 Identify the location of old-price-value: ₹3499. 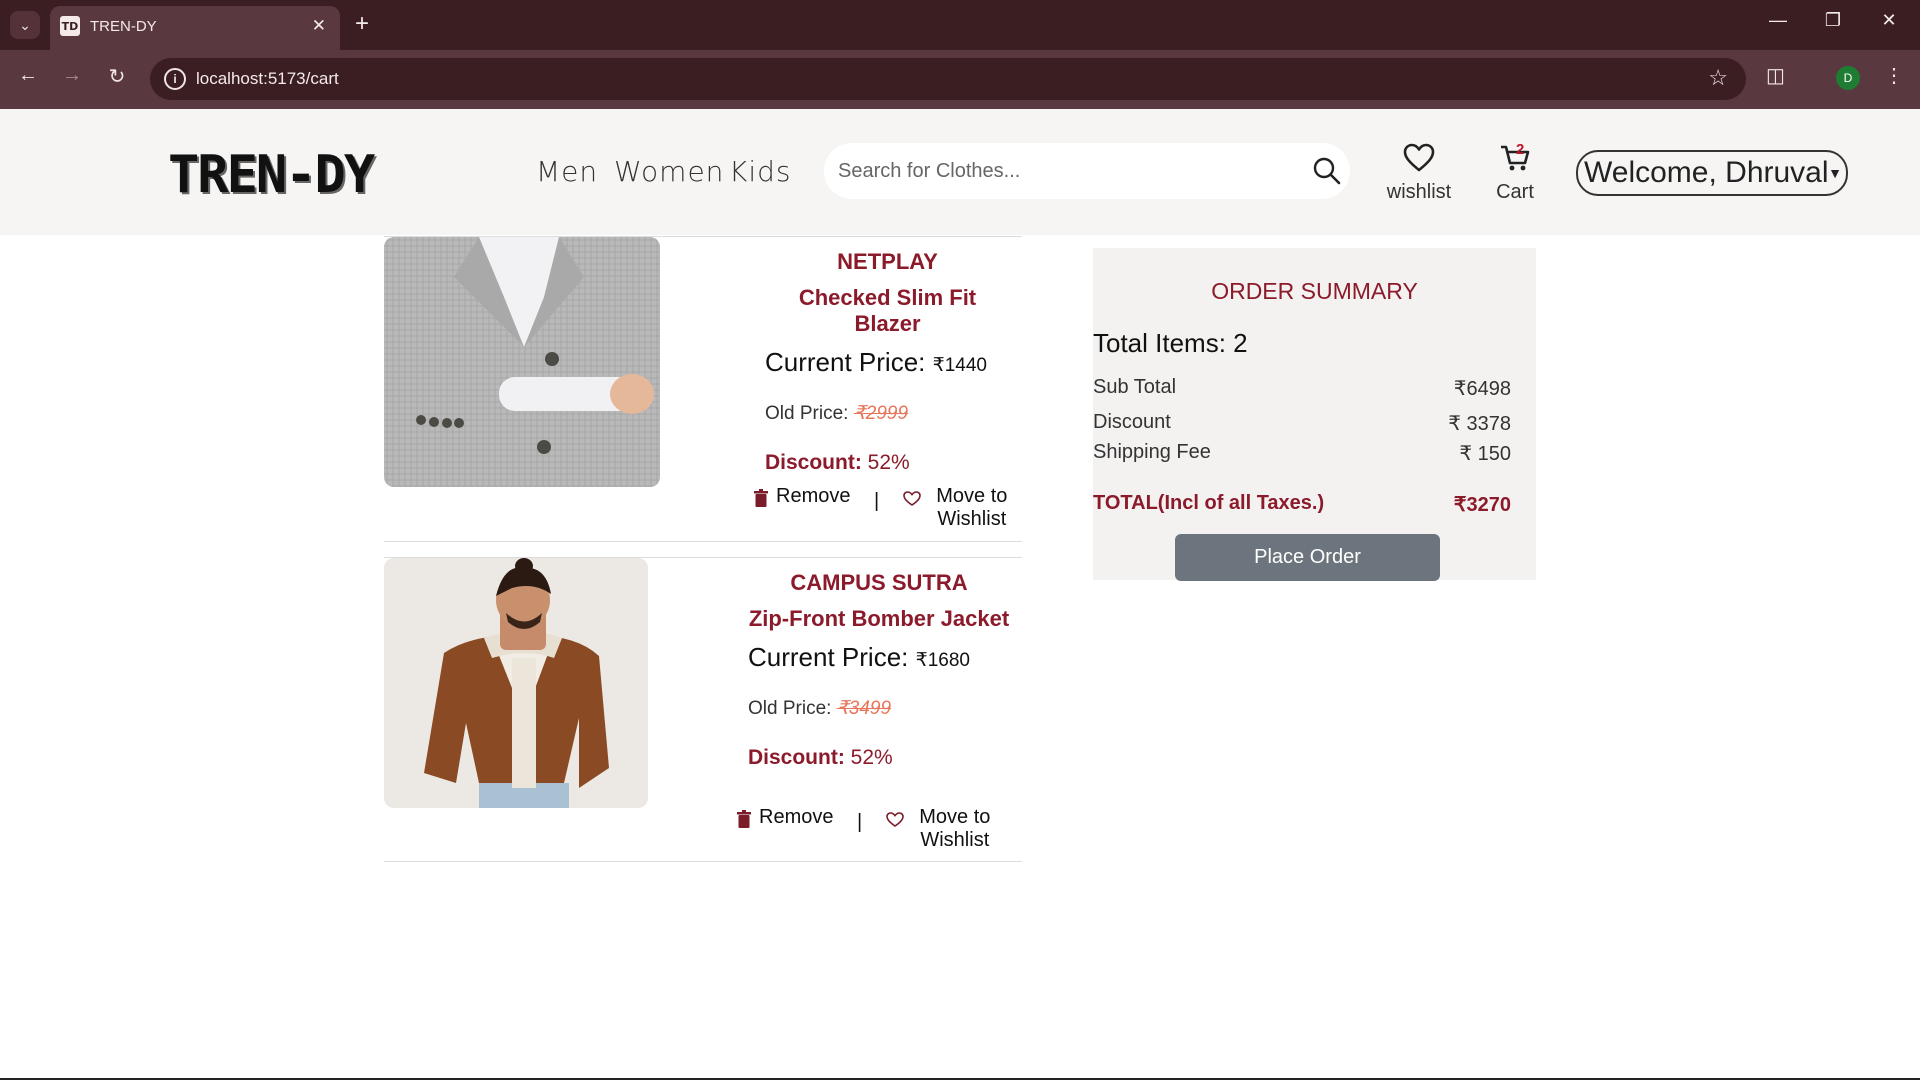
(864, 708).